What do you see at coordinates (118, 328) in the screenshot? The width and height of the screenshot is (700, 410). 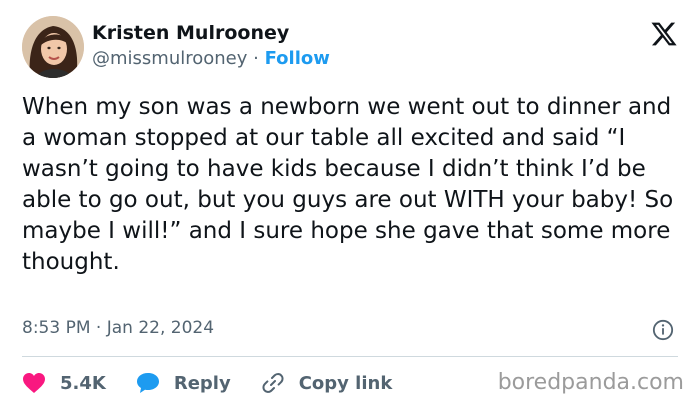 I see `tweet-timestamp: 8:53 PM · Jan 22, 2024` at bounding box center [118, 328].